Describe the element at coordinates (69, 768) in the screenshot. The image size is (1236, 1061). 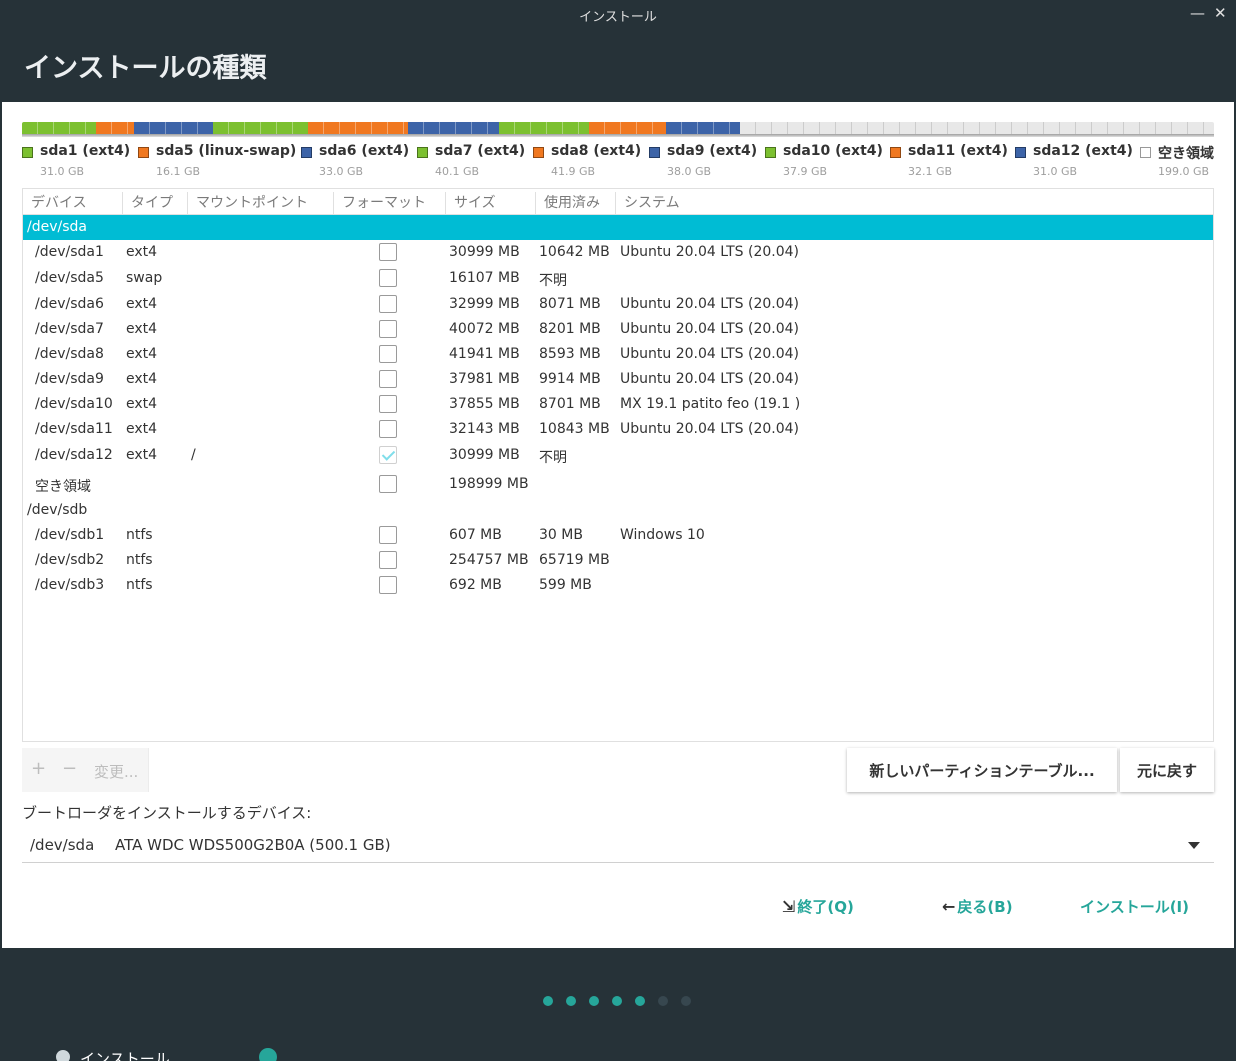
I see `remove-partition-button: −` at that location.